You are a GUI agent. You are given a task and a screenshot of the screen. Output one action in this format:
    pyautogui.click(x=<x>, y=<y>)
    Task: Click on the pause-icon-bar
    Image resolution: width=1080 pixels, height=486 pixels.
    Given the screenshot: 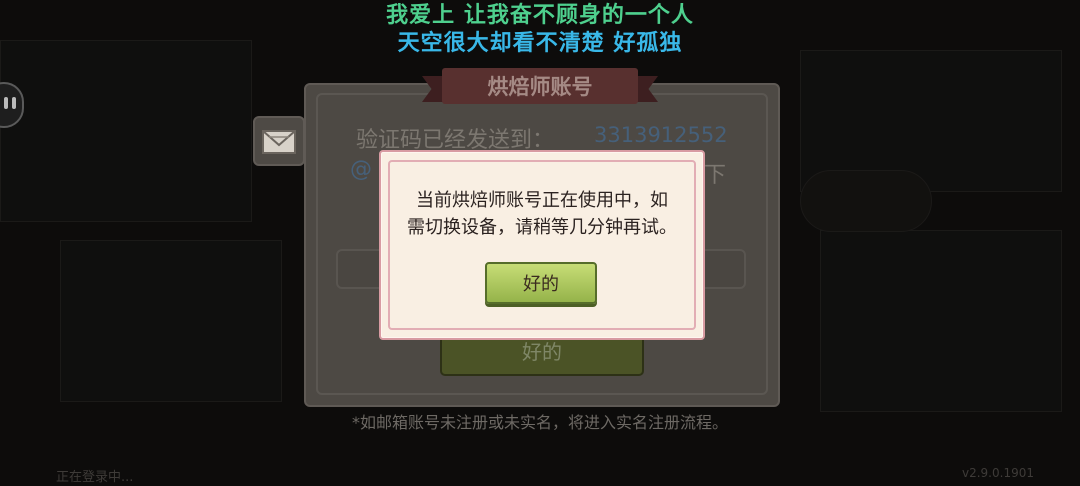 What is the action you would take?
    pyautogui.click(x=14, y=103)
    